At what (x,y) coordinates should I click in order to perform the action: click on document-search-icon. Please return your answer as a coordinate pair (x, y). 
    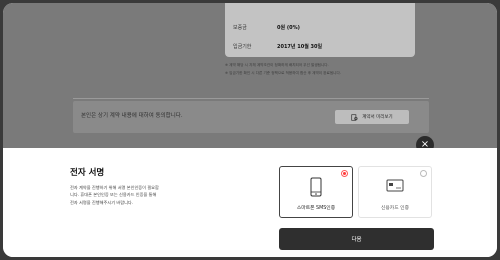
    Looking at the image, I should click on (354, 117).